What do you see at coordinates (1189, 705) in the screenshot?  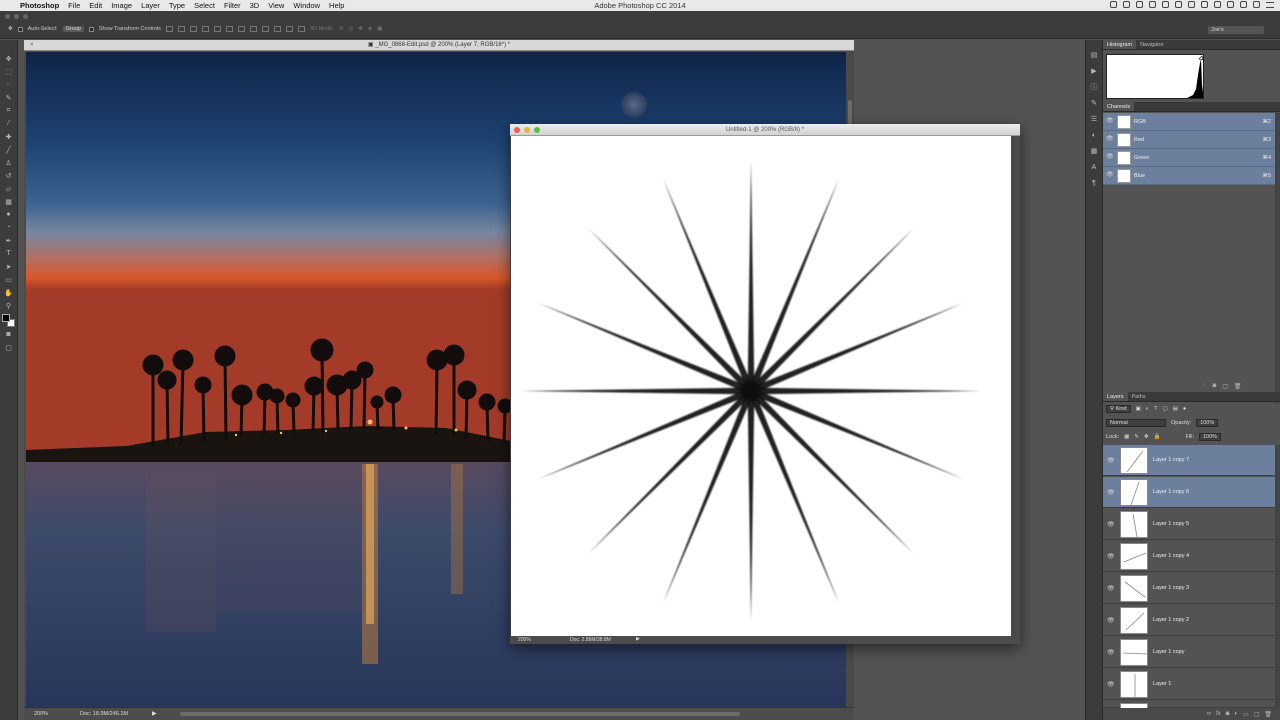 I see `layer-row` at bounding box center [1189, 705].